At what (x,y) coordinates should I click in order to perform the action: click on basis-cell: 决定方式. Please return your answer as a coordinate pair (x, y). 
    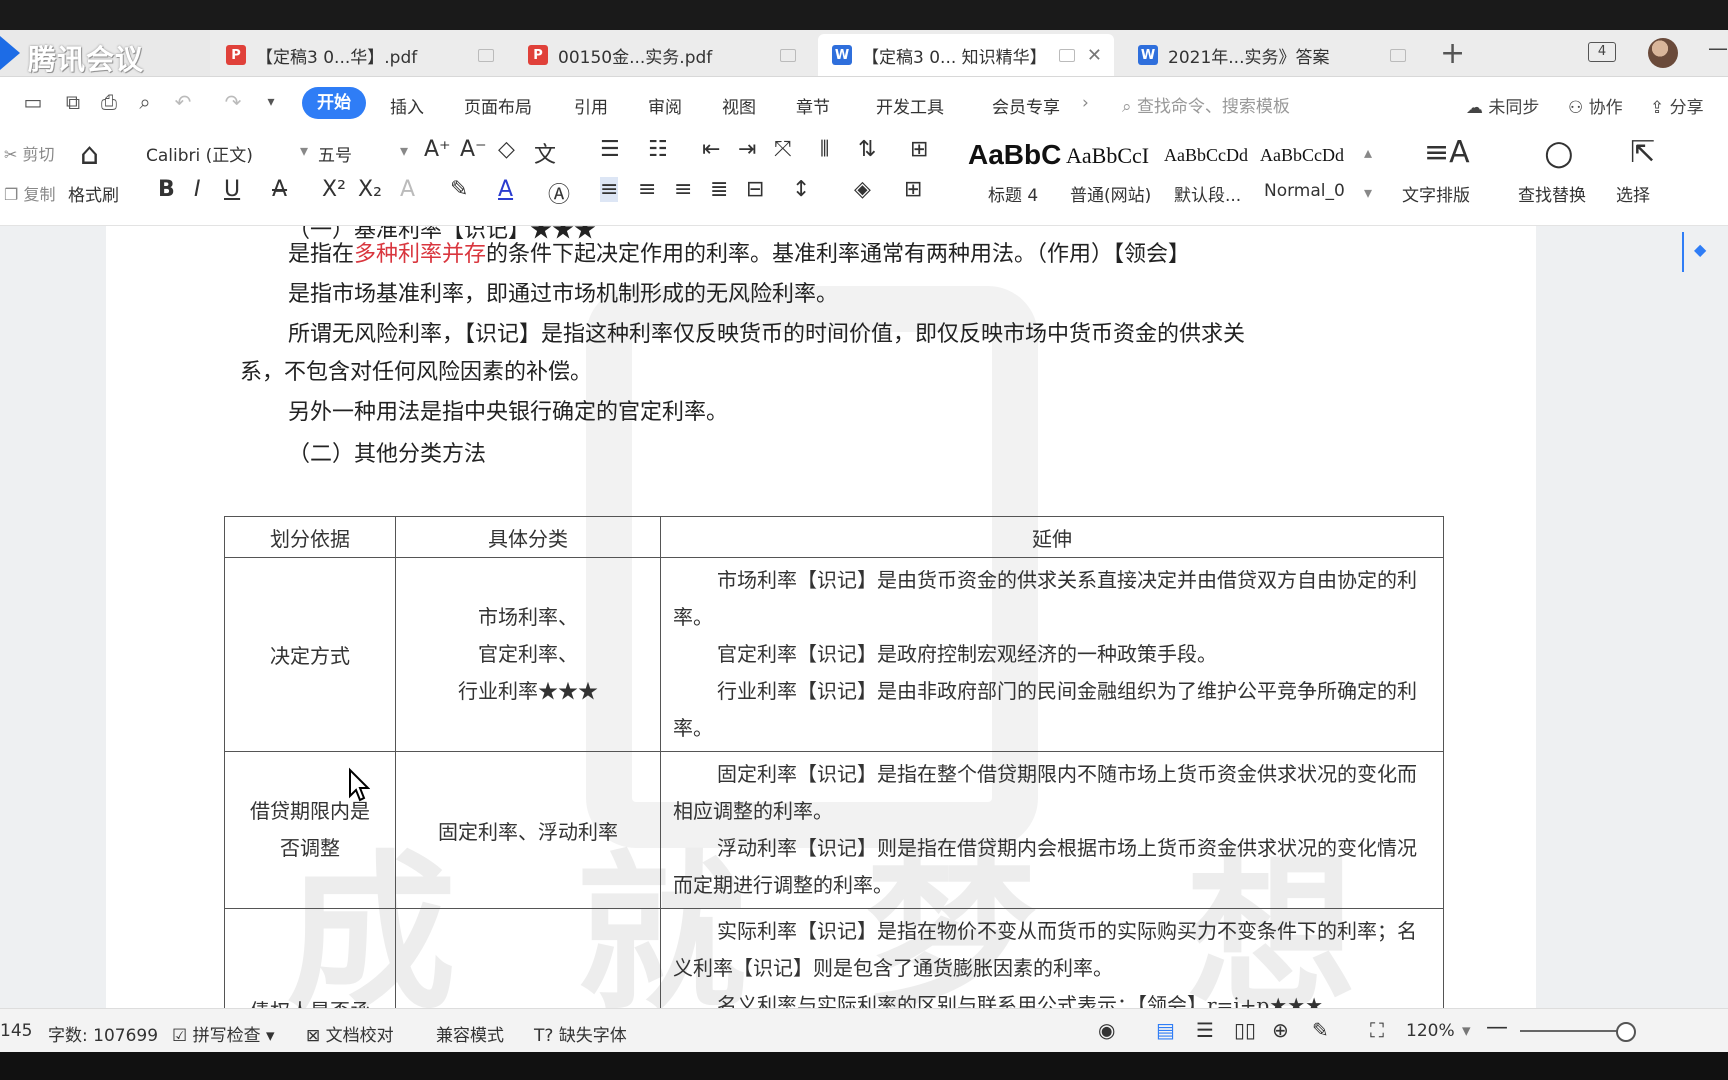
    Looking at the image, I should click on (310, 654).